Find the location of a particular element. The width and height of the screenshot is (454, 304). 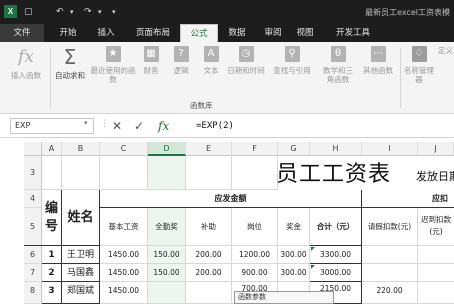

employee-1-number: 1 is located at coordinates (52, 255).